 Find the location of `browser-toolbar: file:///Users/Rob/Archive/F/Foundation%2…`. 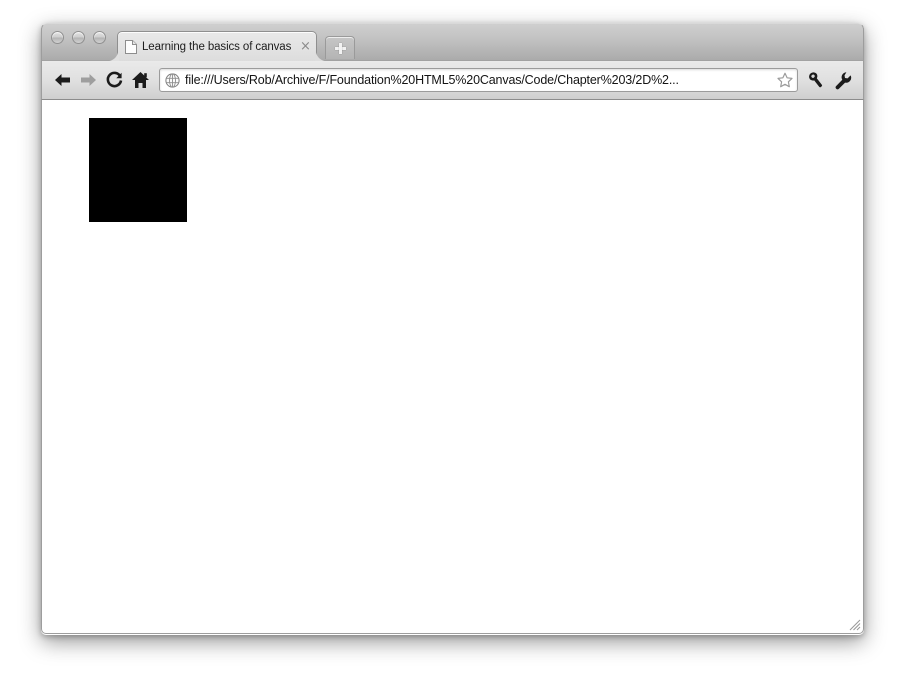

browser-toolbar: file:///Users/Rob/Archive/F/Foundation%2… is located at coordinates (452, 80).